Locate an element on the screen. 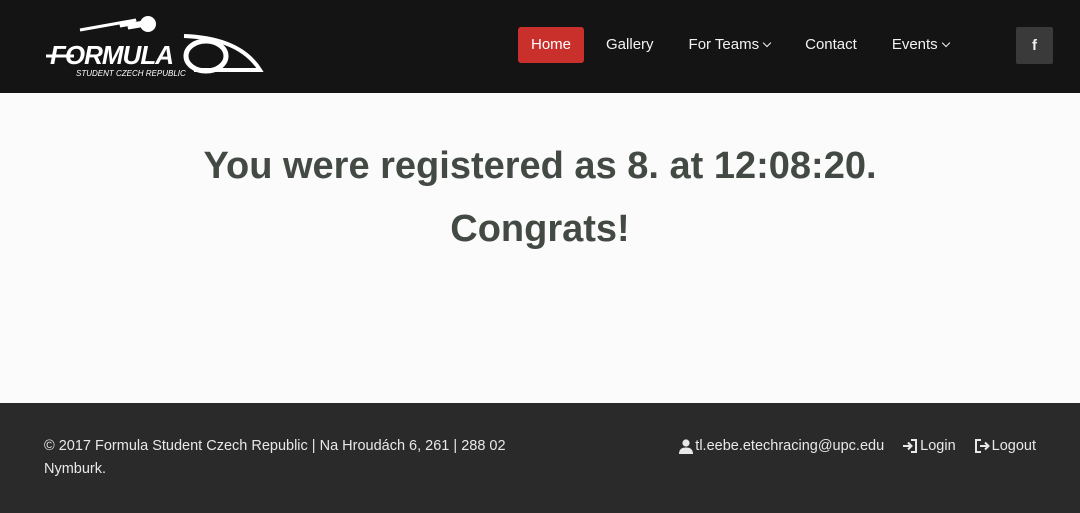  nav-item-label: Events is located at coordinates (914, 44).